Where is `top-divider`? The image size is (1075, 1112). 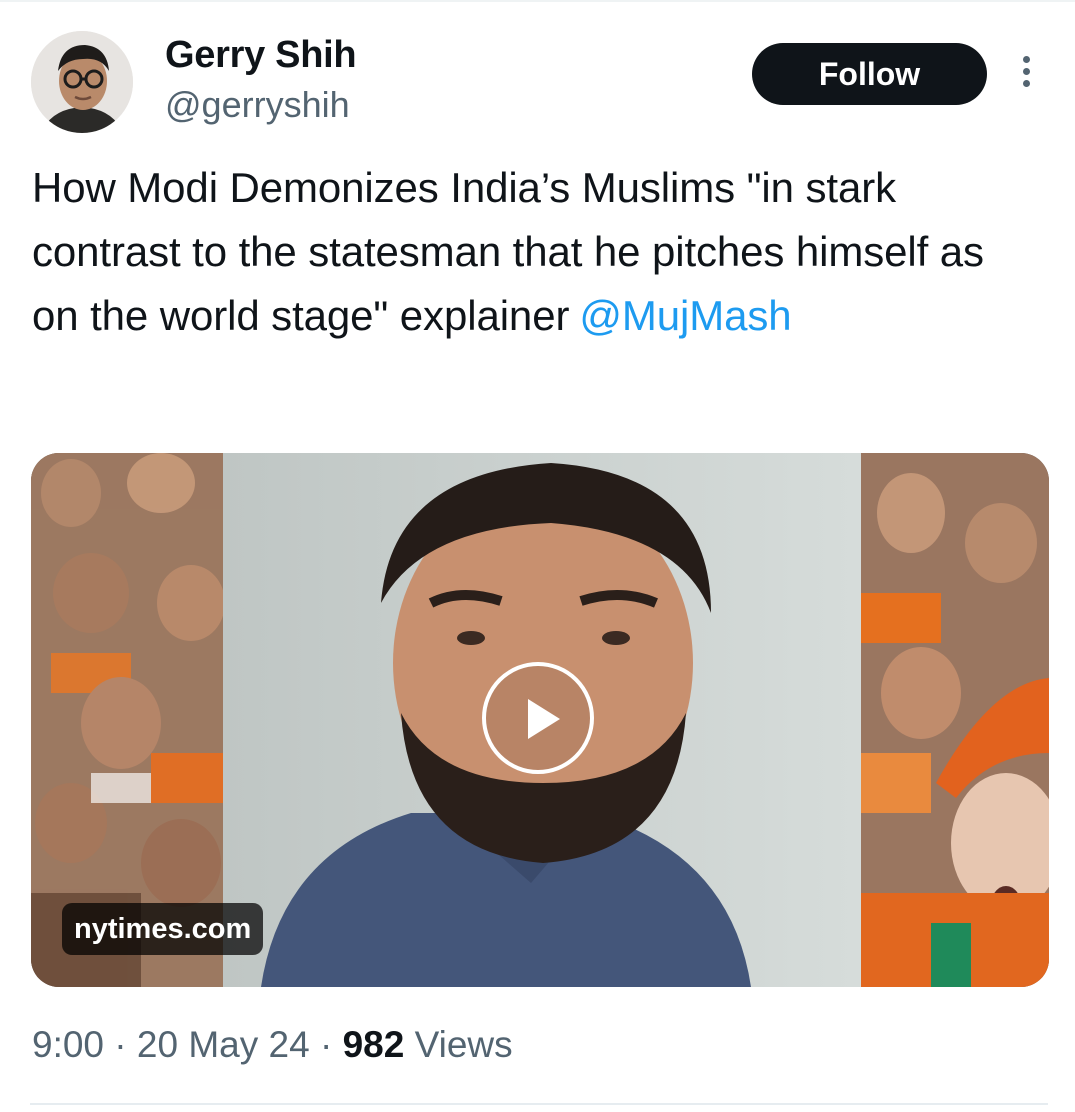 top-divider is located at coordinates (537, 1).